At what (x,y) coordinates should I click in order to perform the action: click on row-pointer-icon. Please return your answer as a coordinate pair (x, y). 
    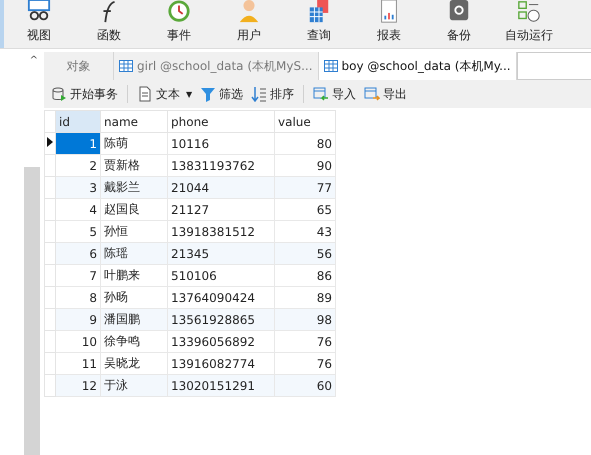
    Looking at the image, I should click on (50, 142).